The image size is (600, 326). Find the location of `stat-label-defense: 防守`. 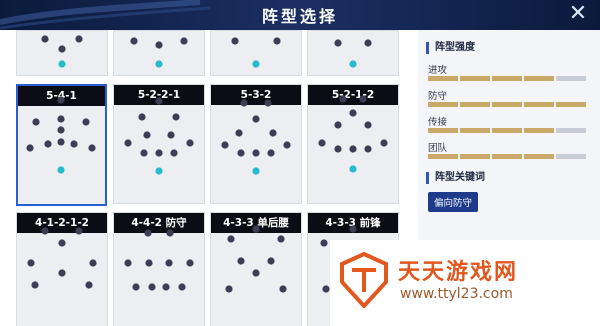

stat-label-defense: 防守 is located at coordinates (438, 96).